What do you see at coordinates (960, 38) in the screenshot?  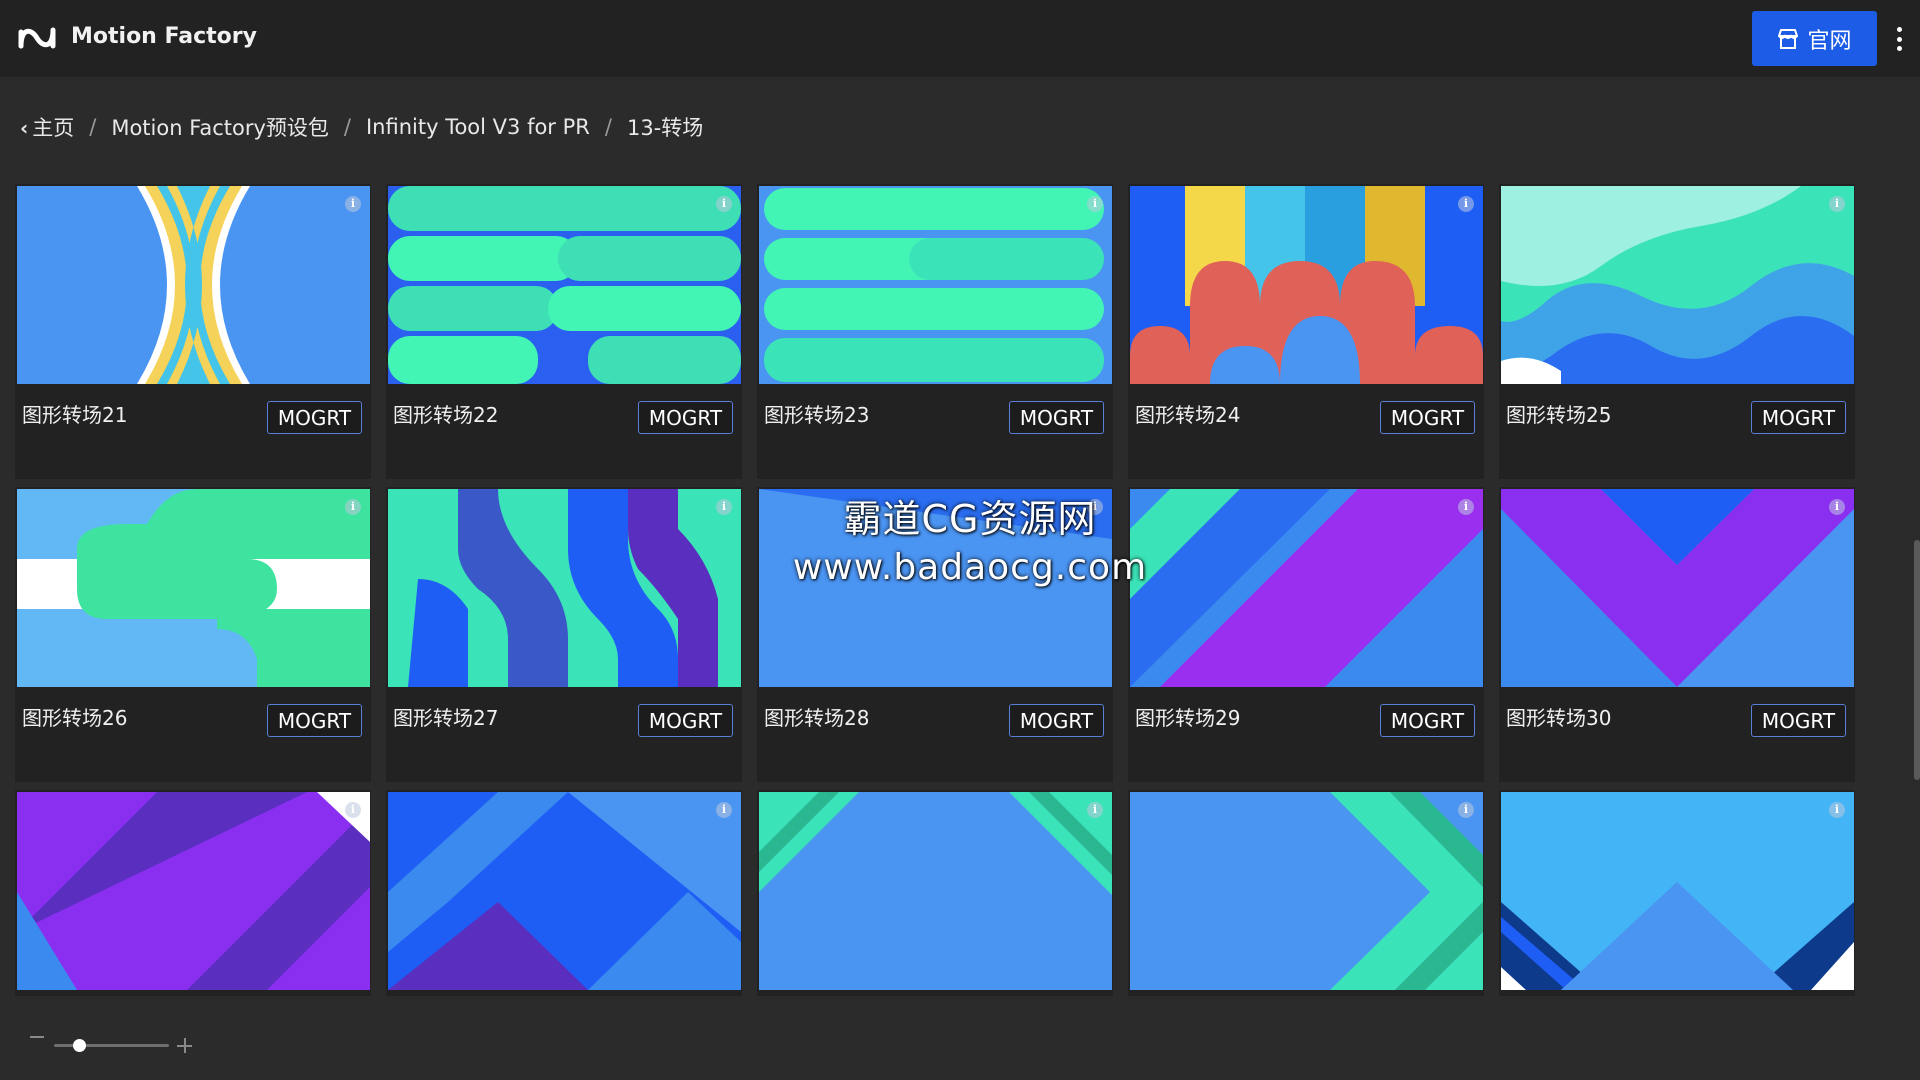 I see `top-bar: Motion Factory 官网` at bounding box center [960, 38].